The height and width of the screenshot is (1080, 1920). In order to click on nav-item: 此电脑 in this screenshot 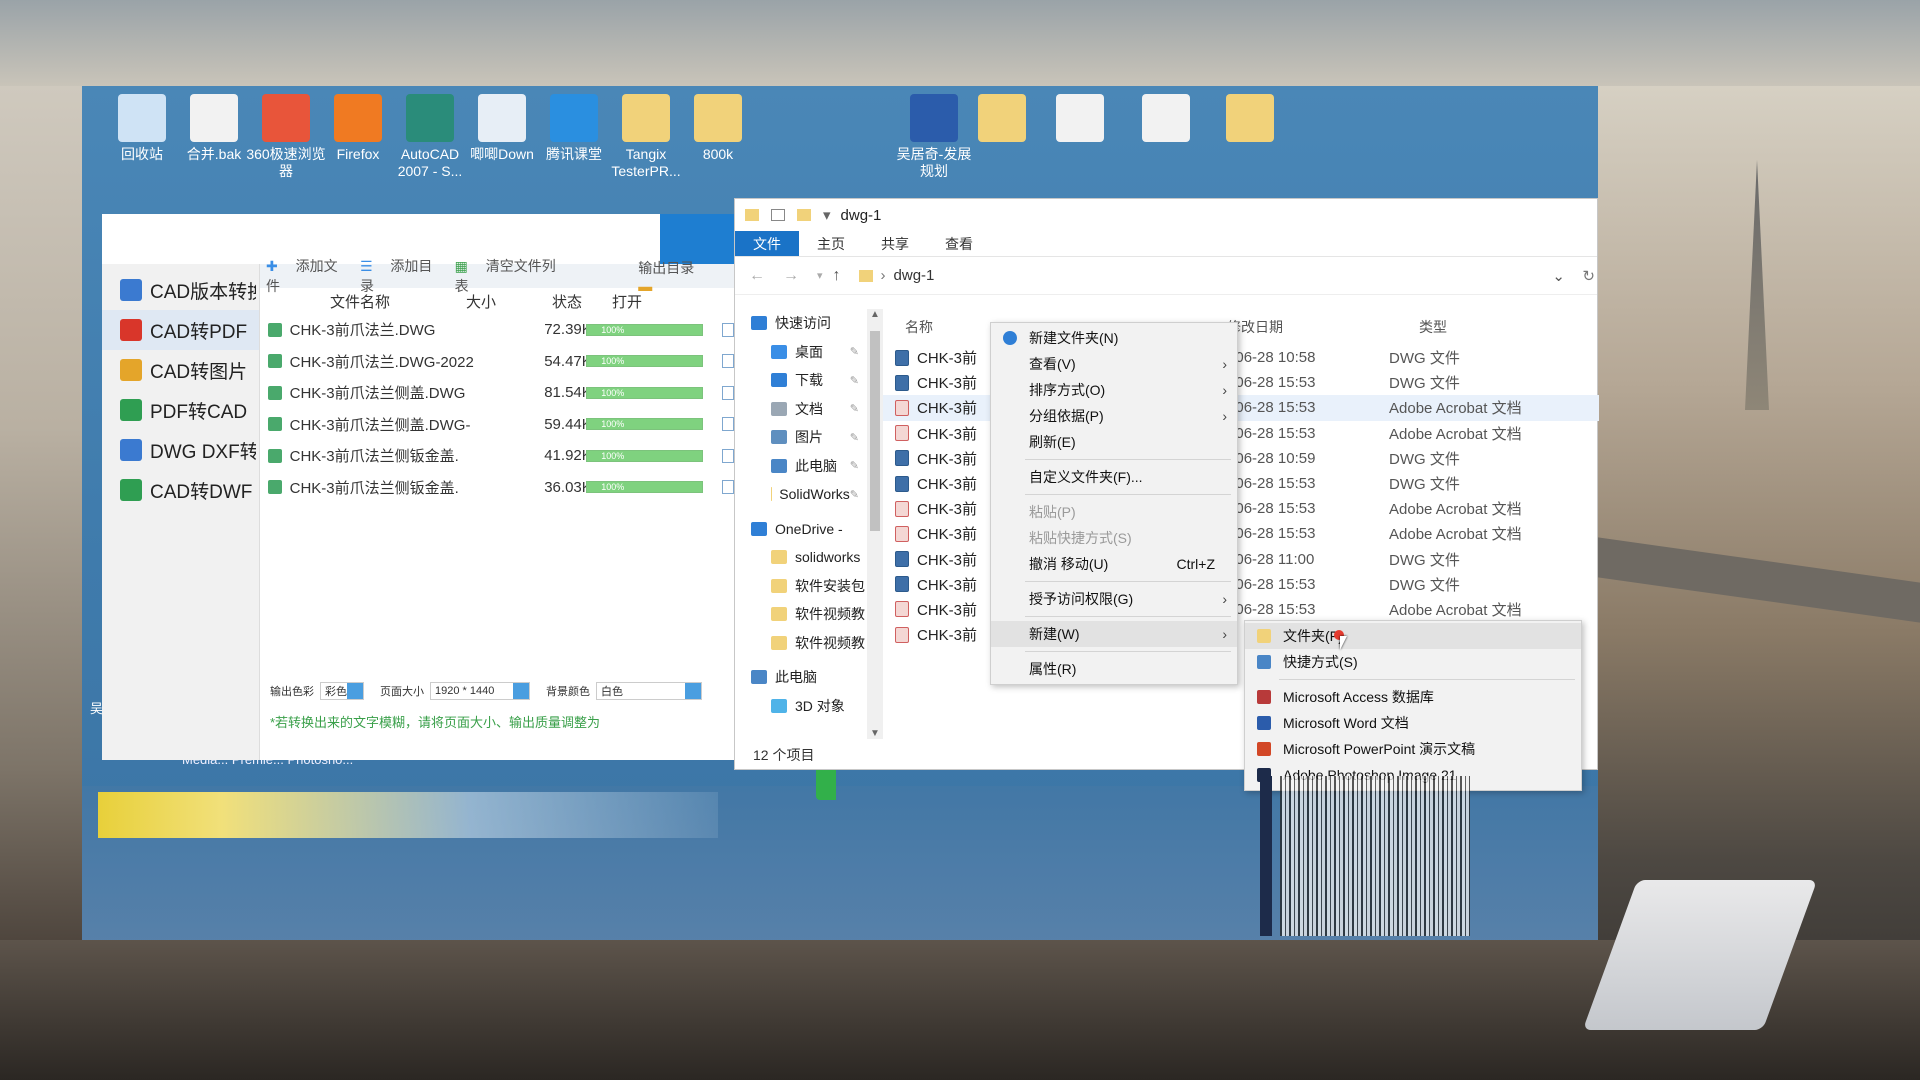, I will do `click(801, 677)`.